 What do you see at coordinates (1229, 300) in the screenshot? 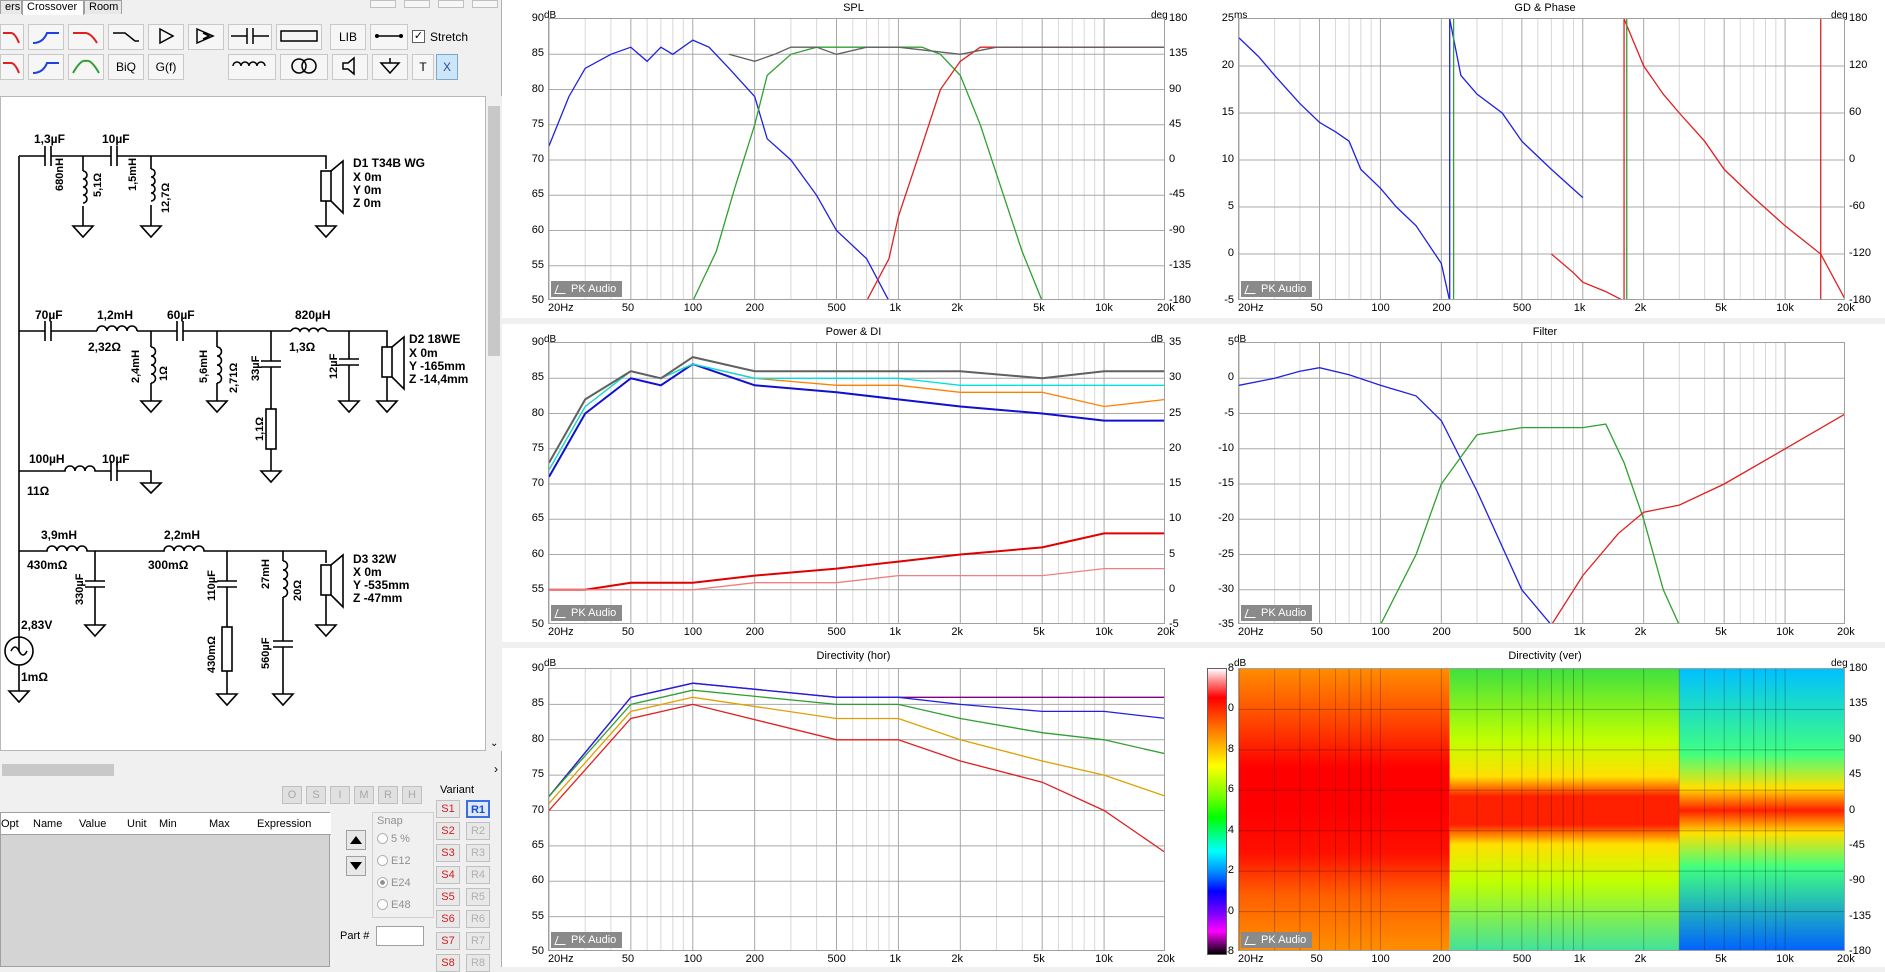
I see `y-tick-left: -5` at bounding box center [1229, 300].